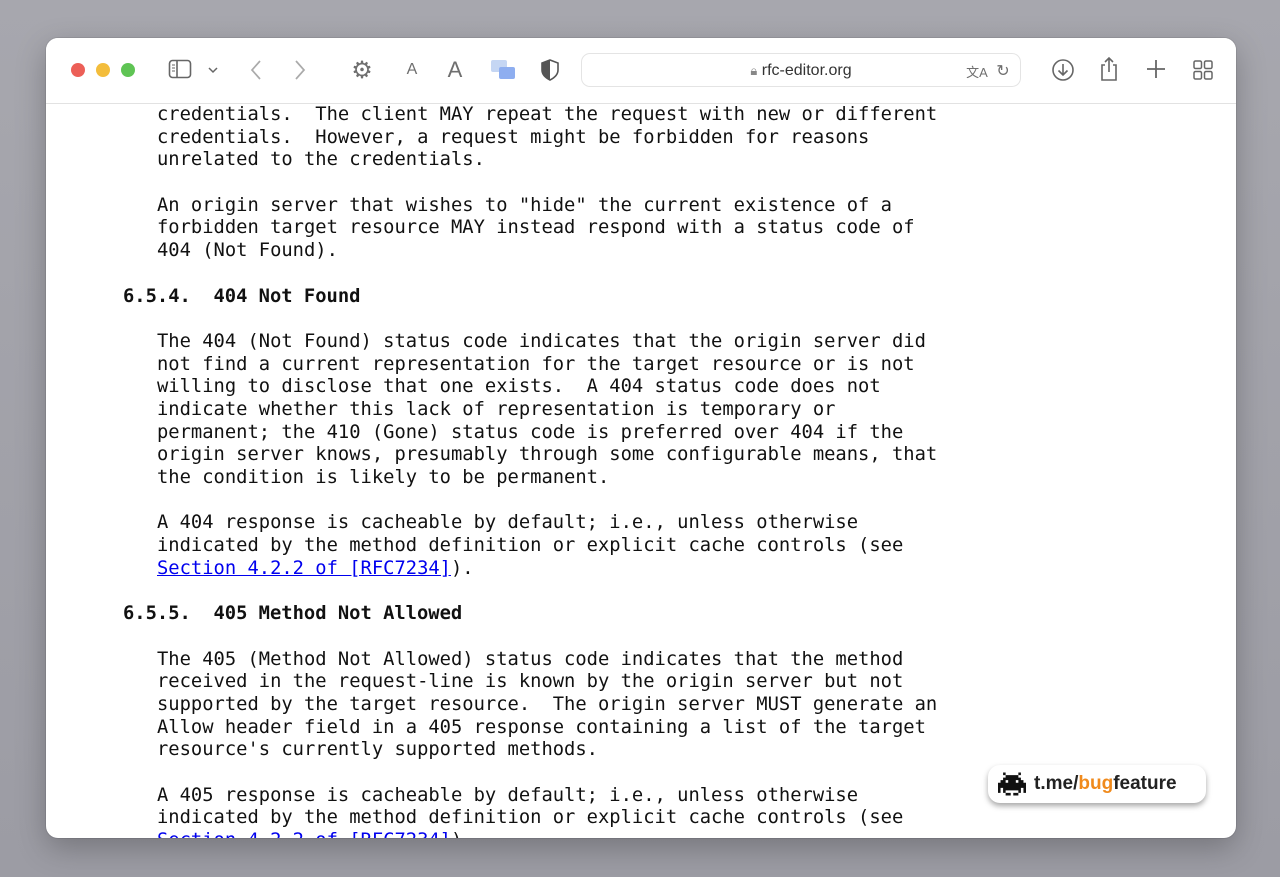  Describe the element at coordinates (1109, 69) in the screenshot. I see `share-icon` at that location.